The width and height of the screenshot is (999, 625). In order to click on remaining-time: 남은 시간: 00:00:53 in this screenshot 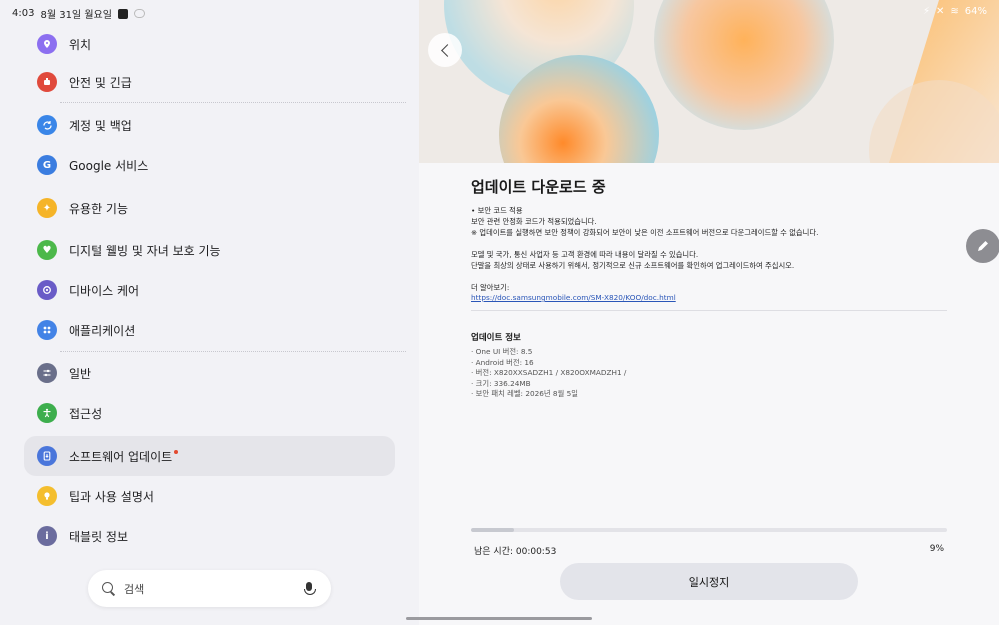, I will do `click(515, 552)`.